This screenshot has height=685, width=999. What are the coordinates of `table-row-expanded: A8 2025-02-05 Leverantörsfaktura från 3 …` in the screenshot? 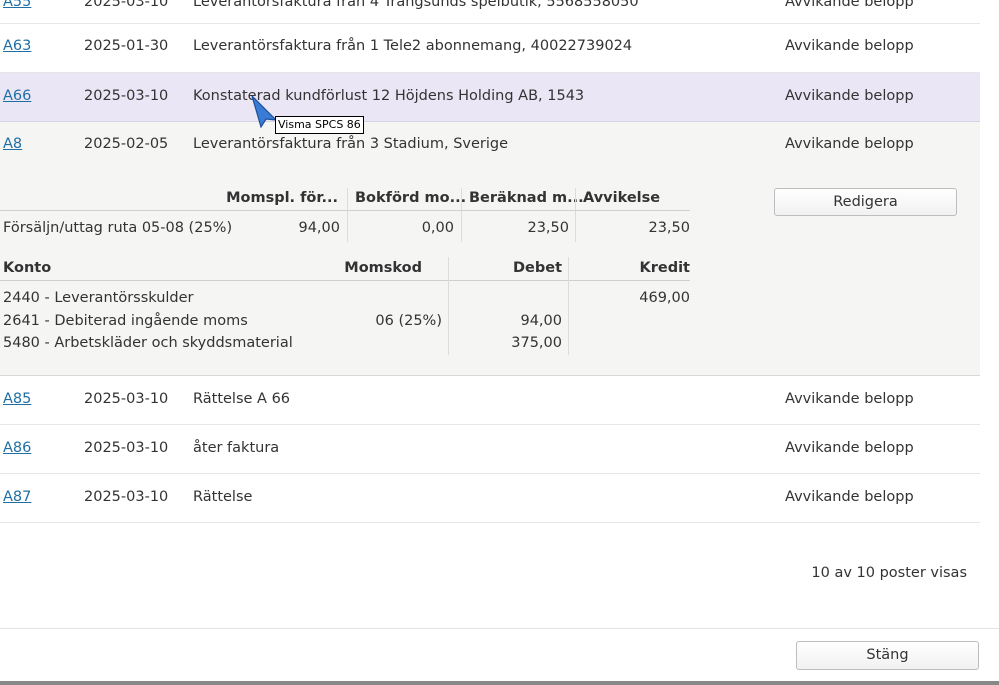 It's located at (490, 146).